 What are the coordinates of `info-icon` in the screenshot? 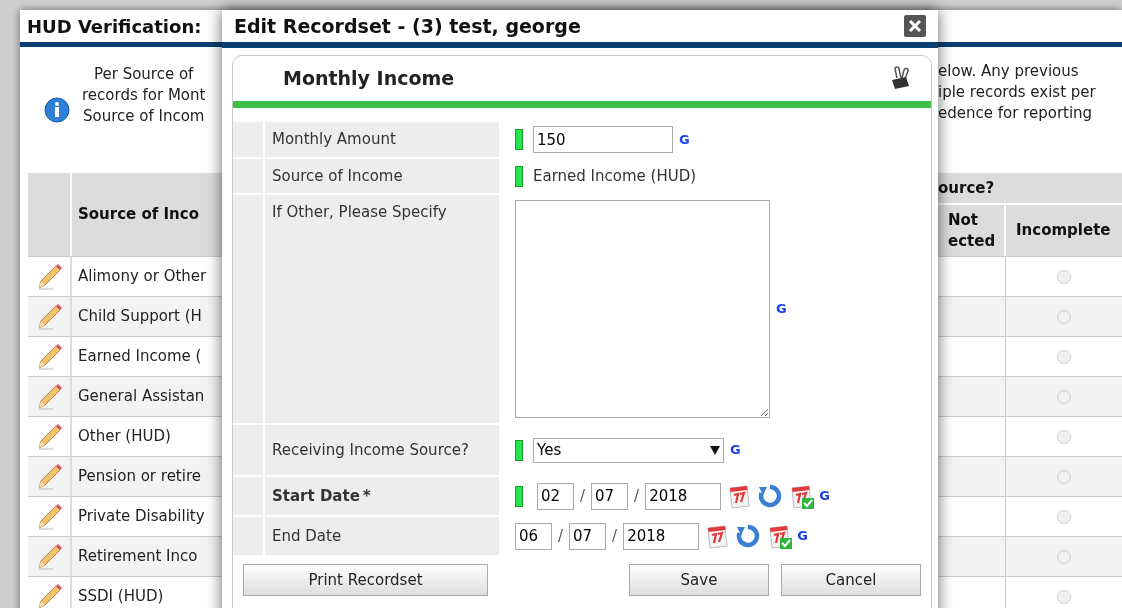 It's located at (57, 110).